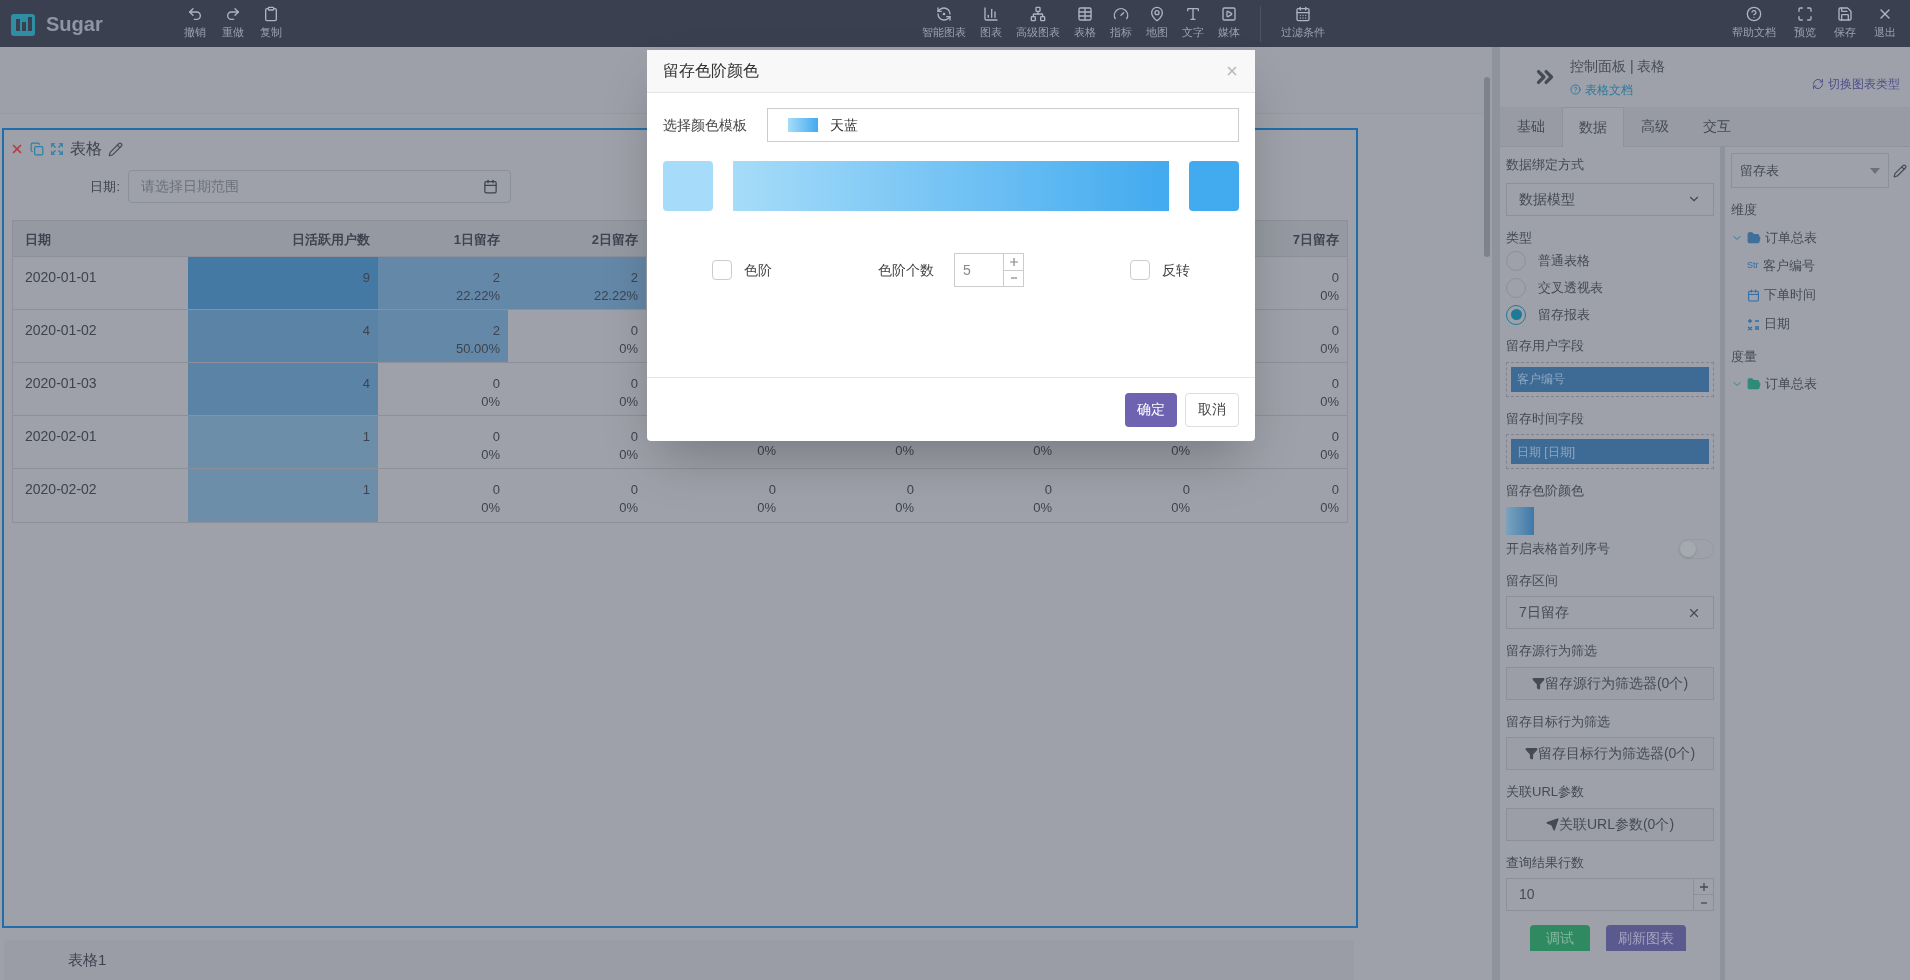  I want to click on range-select: 7日留存, so click(1610, 612).